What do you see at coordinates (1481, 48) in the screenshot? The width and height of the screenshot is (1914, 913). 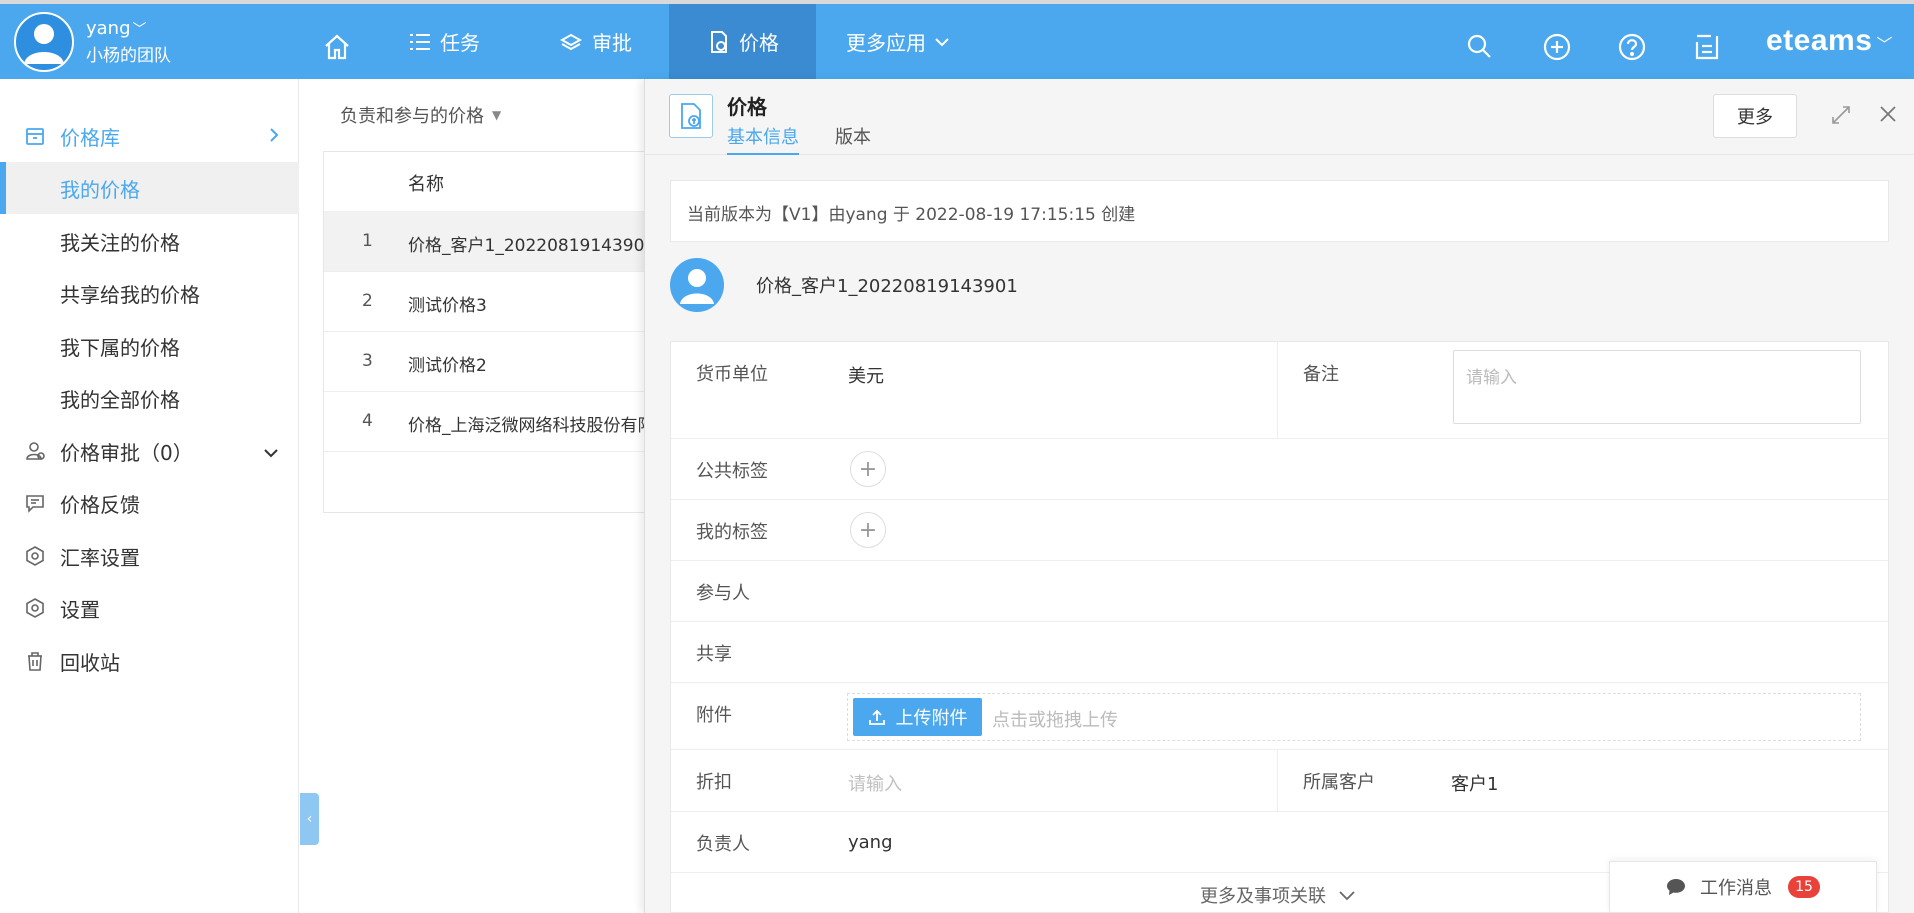 I see `search-icon` at bounding box center [1481, 48].